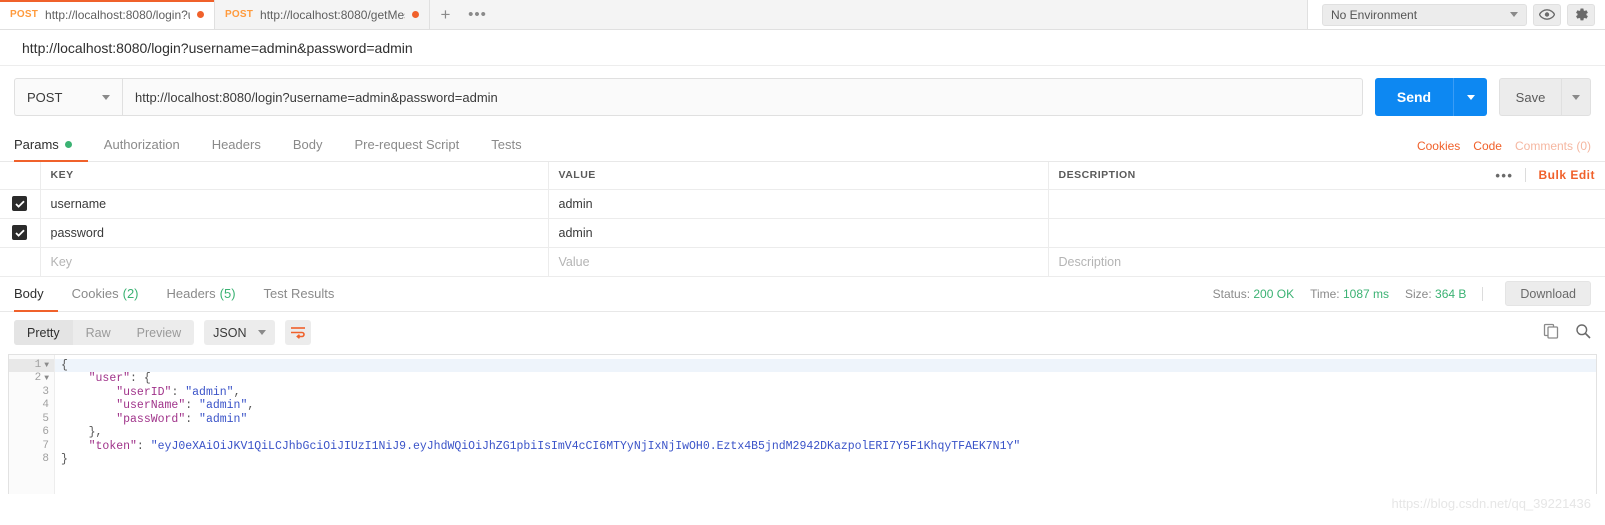  Describe the element at coordinates (446, 14) in the screenshot. I see `new-tab-button: +` at that location.